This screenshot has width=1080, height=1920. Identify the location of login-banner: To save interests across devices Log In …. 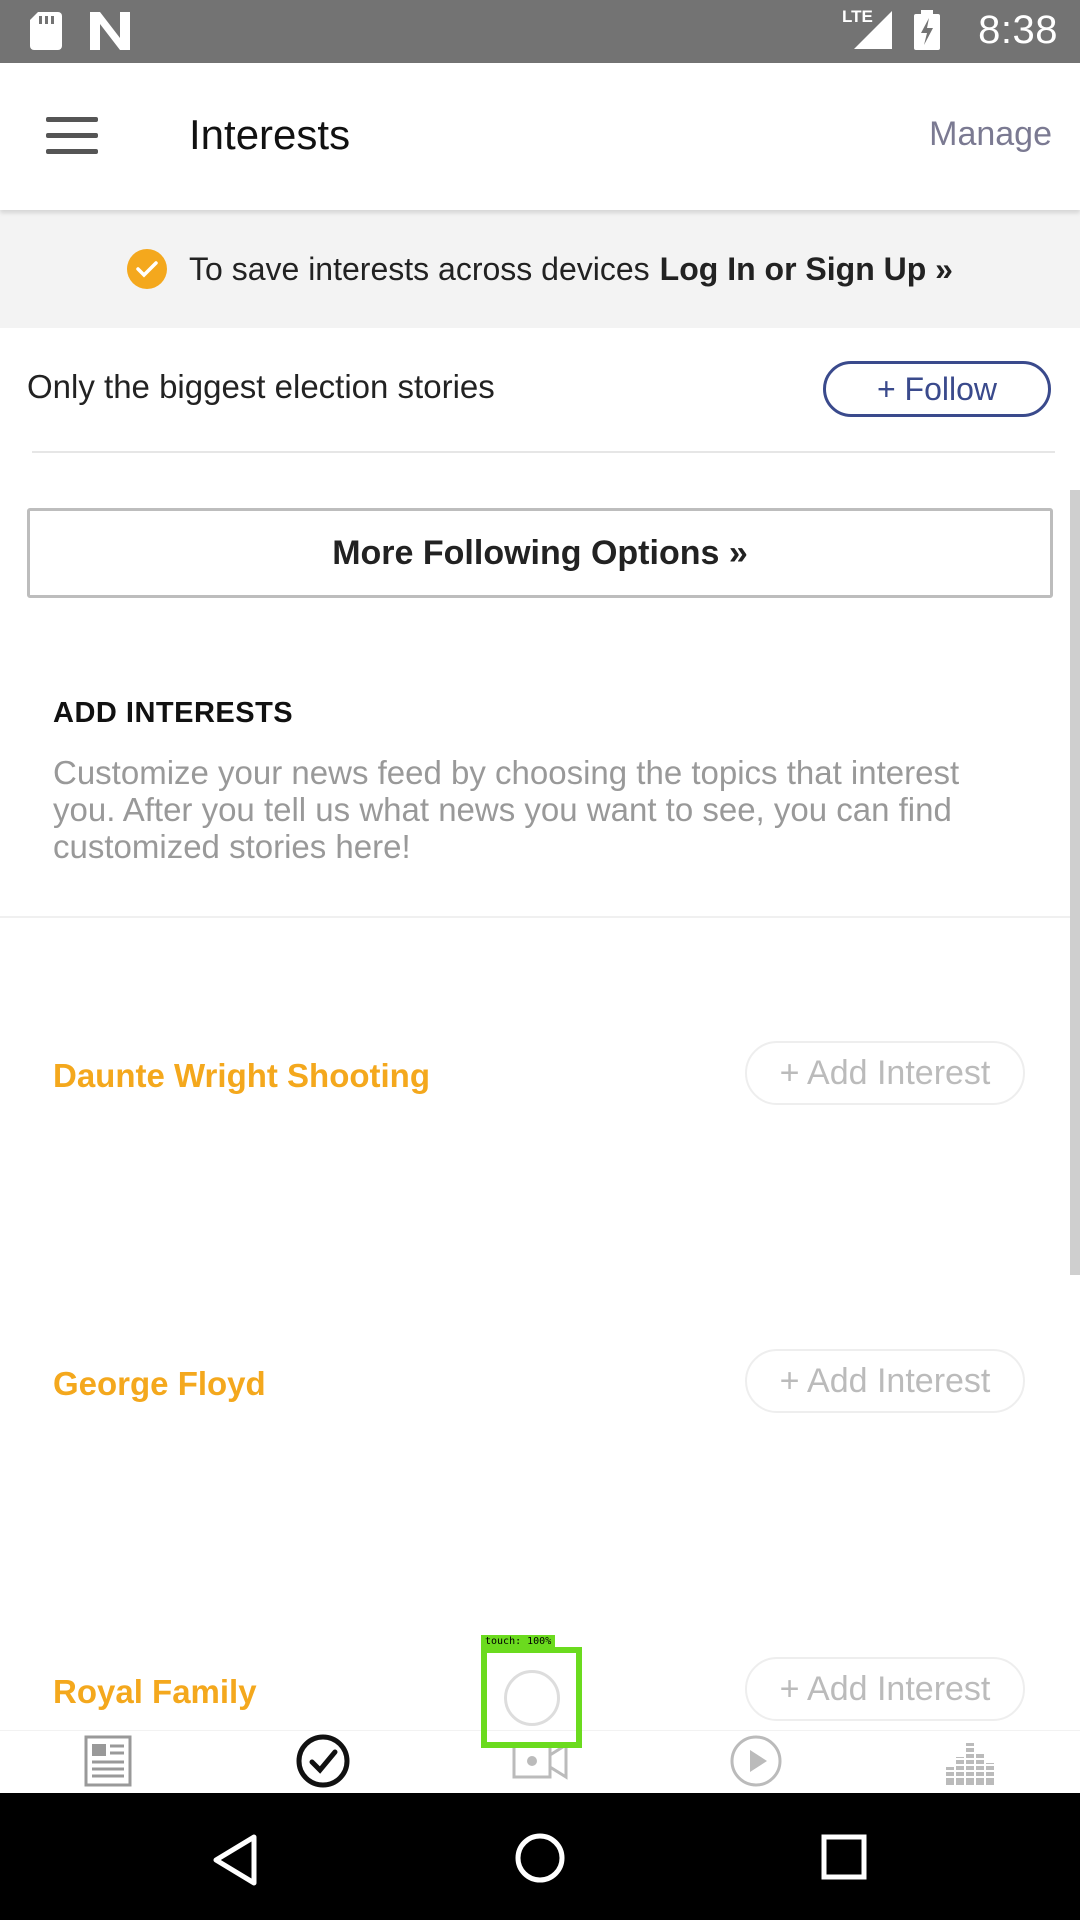
(540, 269).